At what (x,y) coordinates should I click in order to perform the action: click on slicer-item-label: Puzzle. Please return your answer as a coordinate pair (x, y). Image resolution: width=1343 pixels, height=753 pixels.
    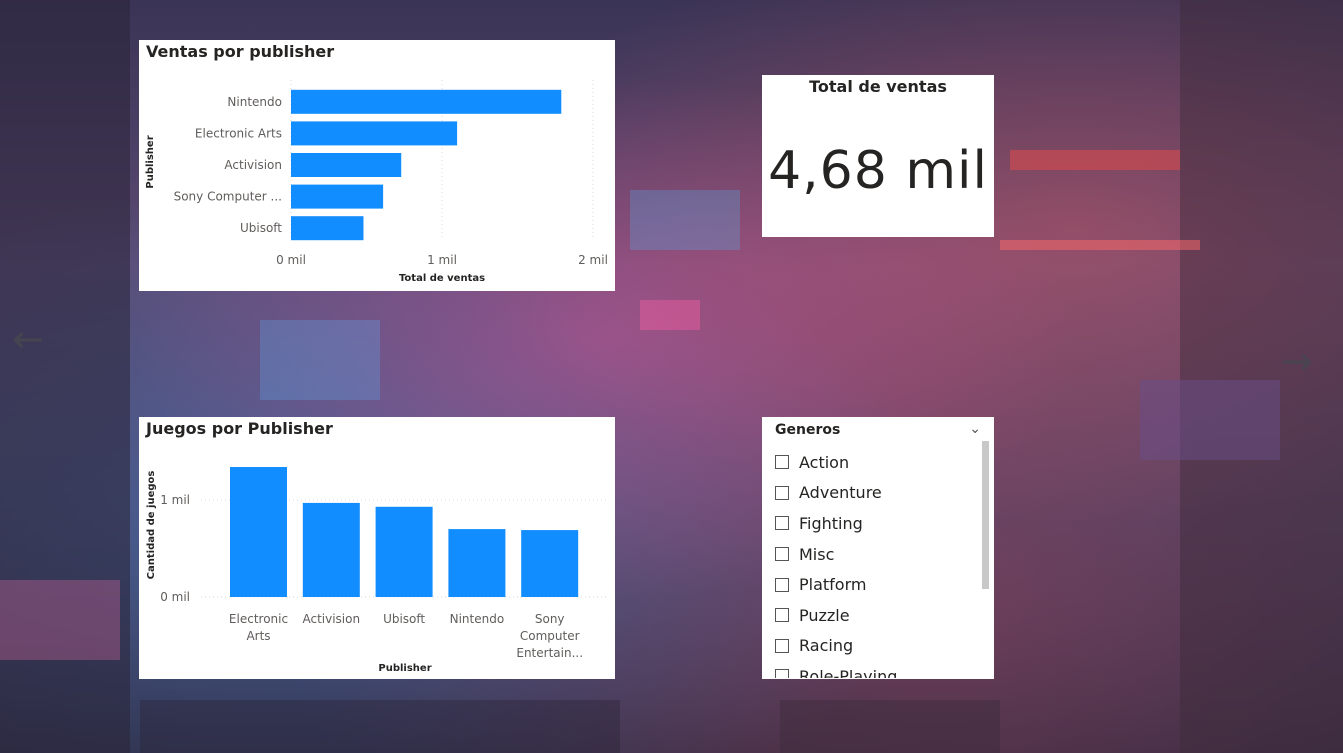
    Looking at the image, I should click on (824, 615).